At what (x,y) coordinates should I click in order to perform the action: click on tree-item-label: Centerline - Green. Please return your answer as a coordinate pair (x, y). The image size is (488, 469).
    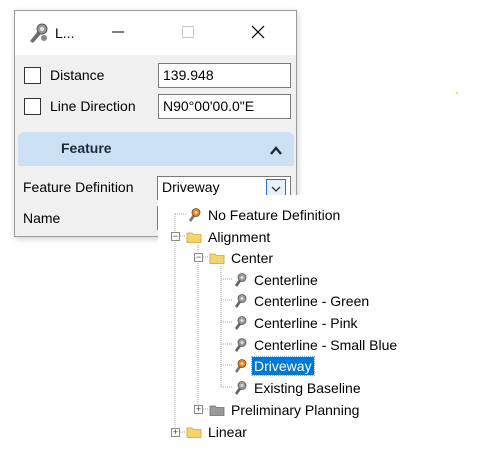
    Looking at the image, I should click on (312, 300).